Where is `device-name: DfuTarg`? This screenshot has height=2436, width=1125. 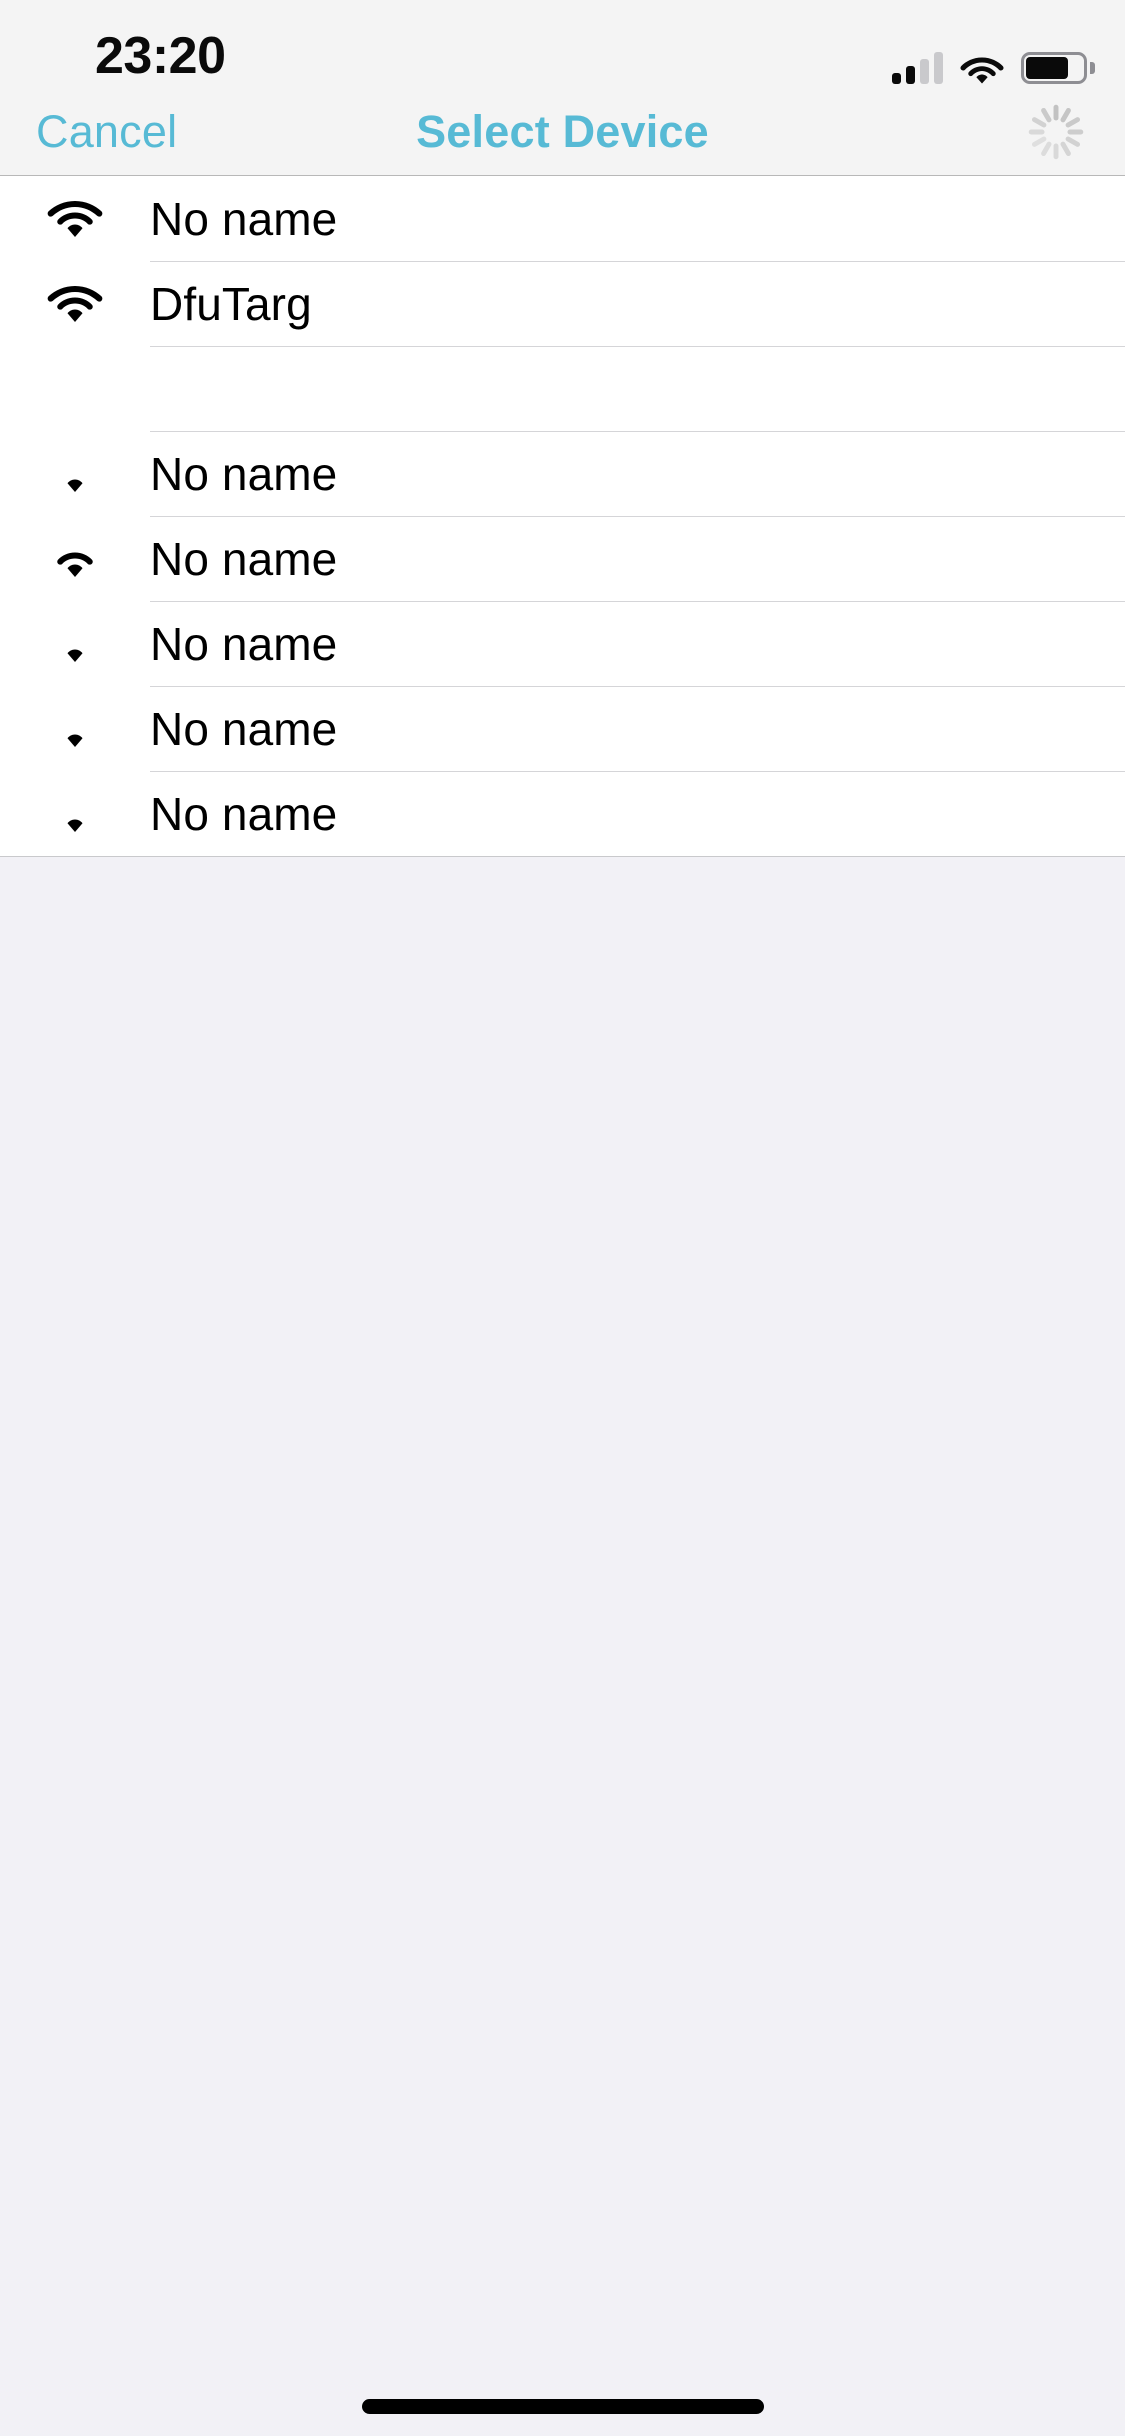
device-name: DfuTarg is located at coordinates (231, 303).